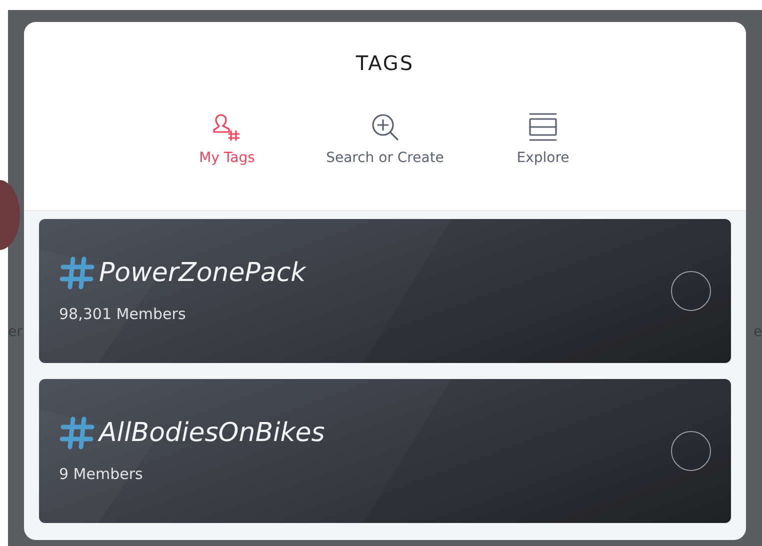  I want to click on tab: Search or Create, so click(385, 139).